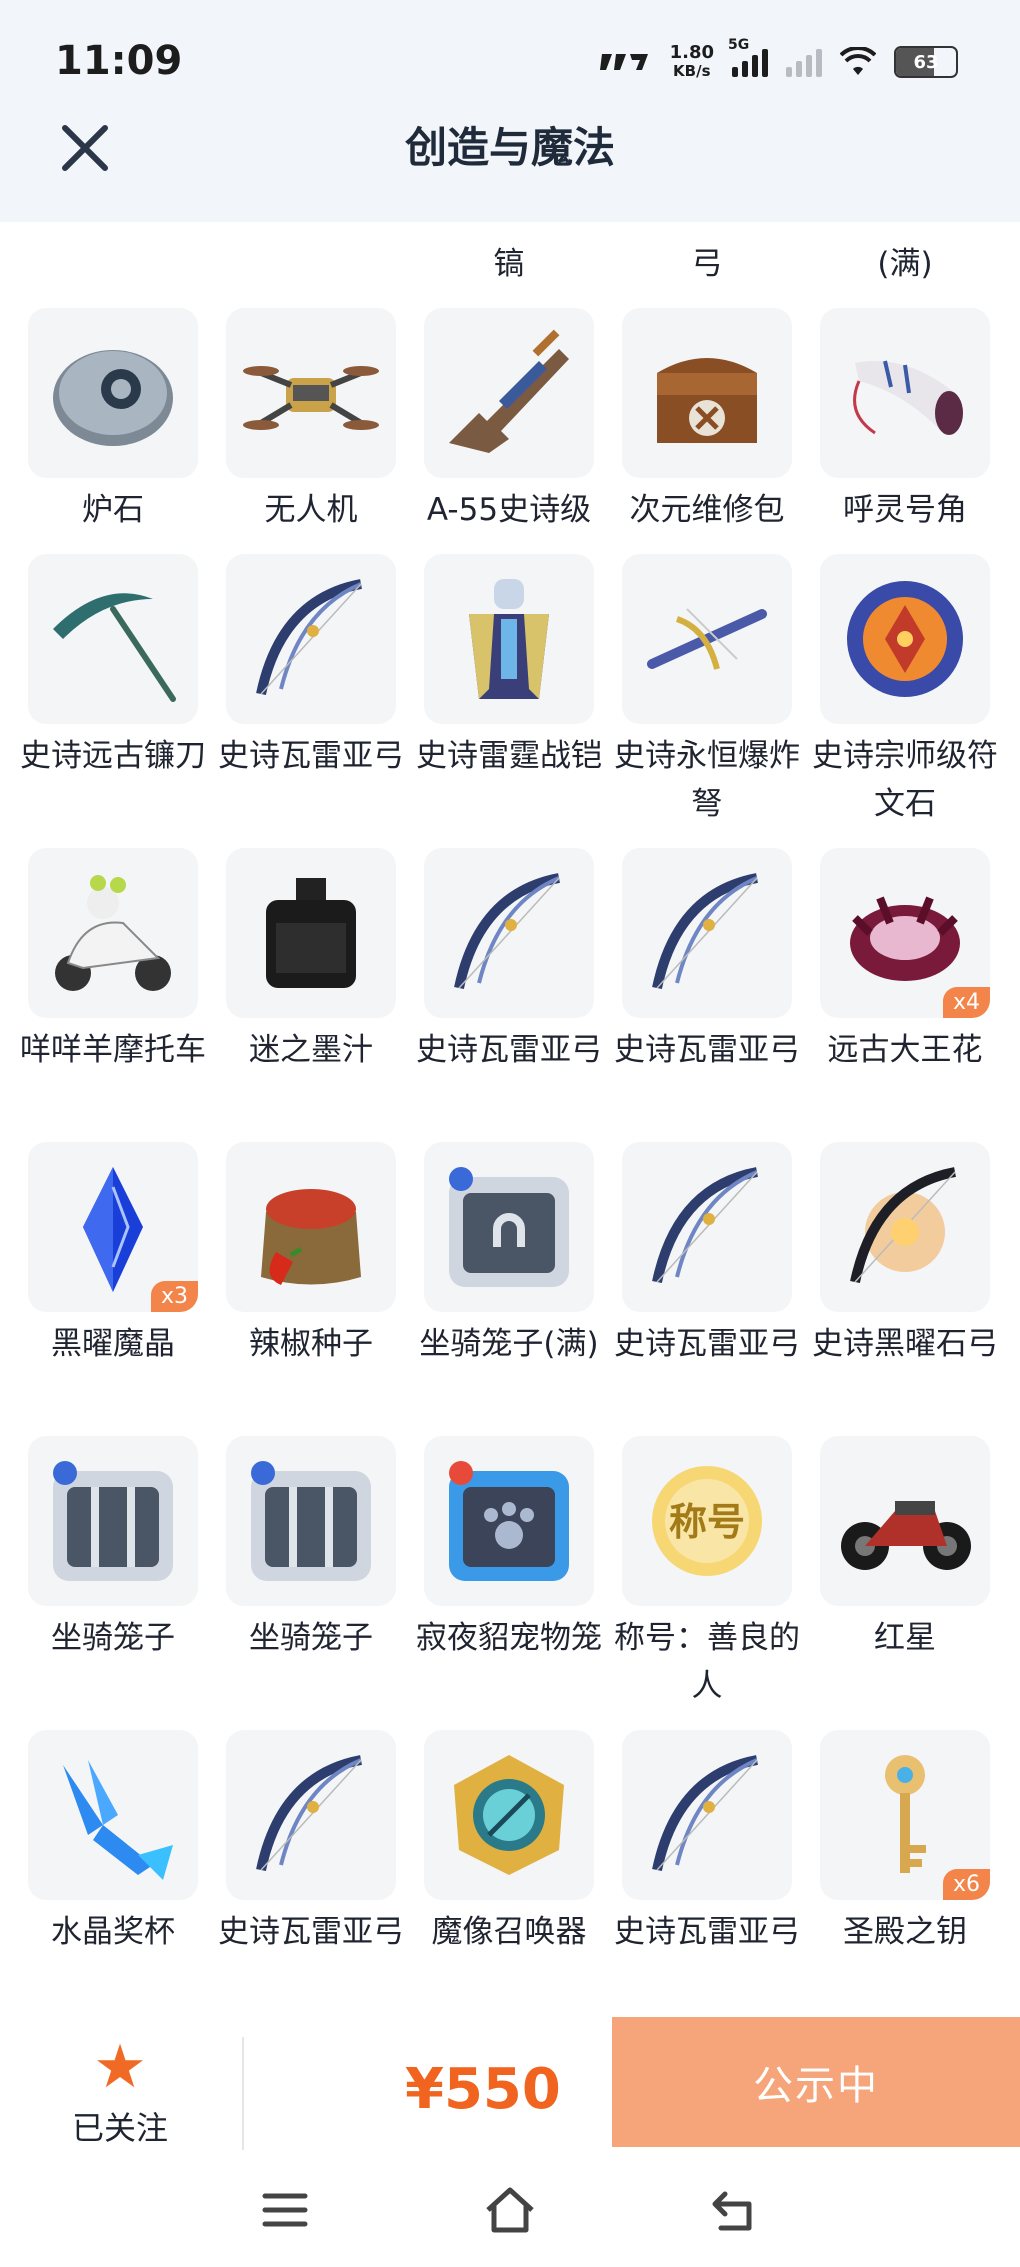  I want to click on item-label: 炉石, so click(113, 510).